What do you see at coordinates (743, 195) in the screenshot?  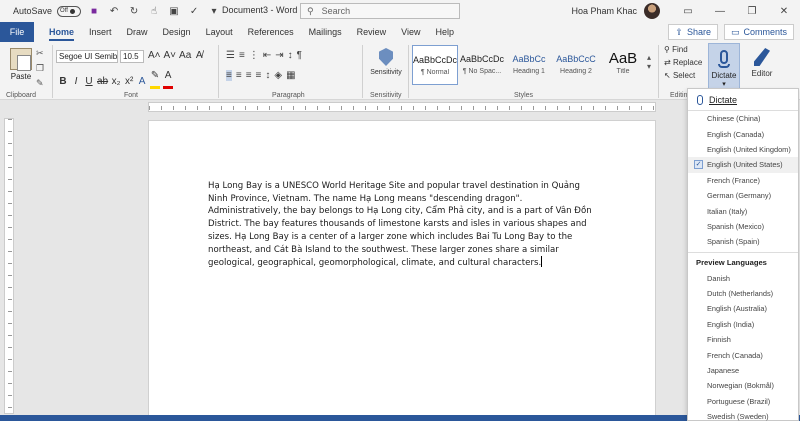 I see `language-item: German (Germany)` at bounding box center [743, 195].